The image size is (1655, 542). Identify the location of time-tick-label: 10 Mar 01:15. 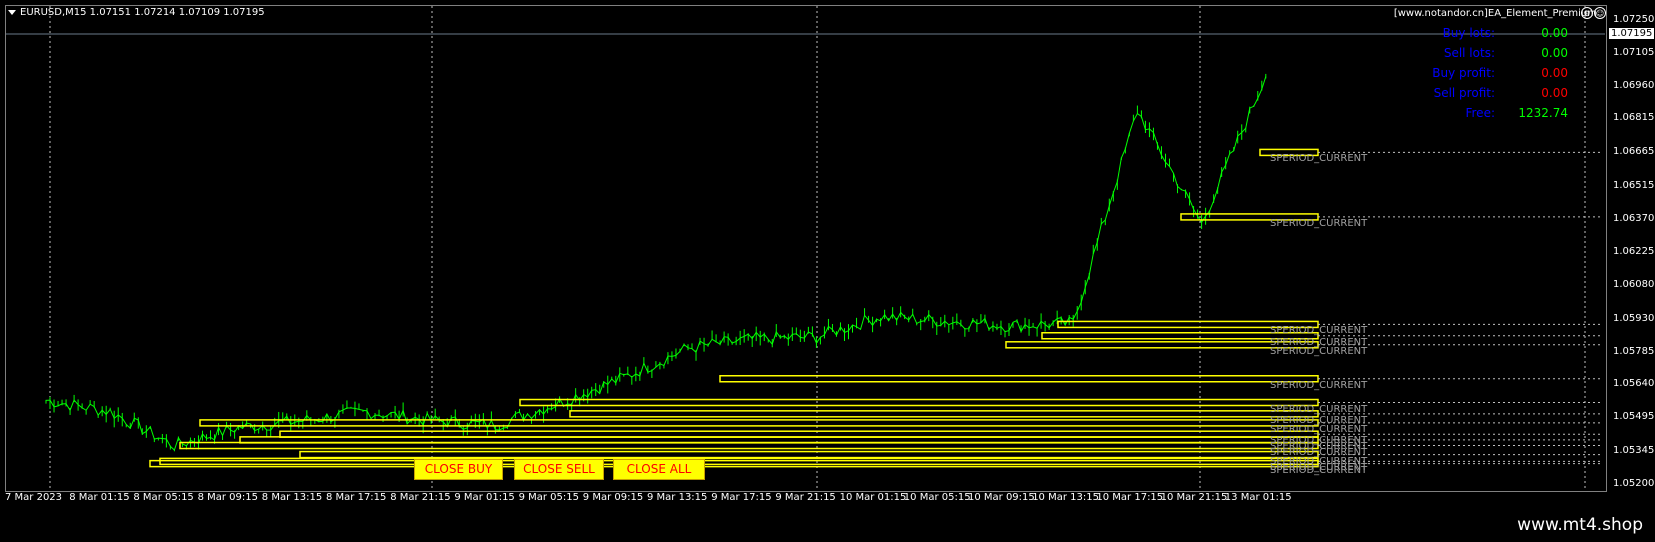
(873, 497).